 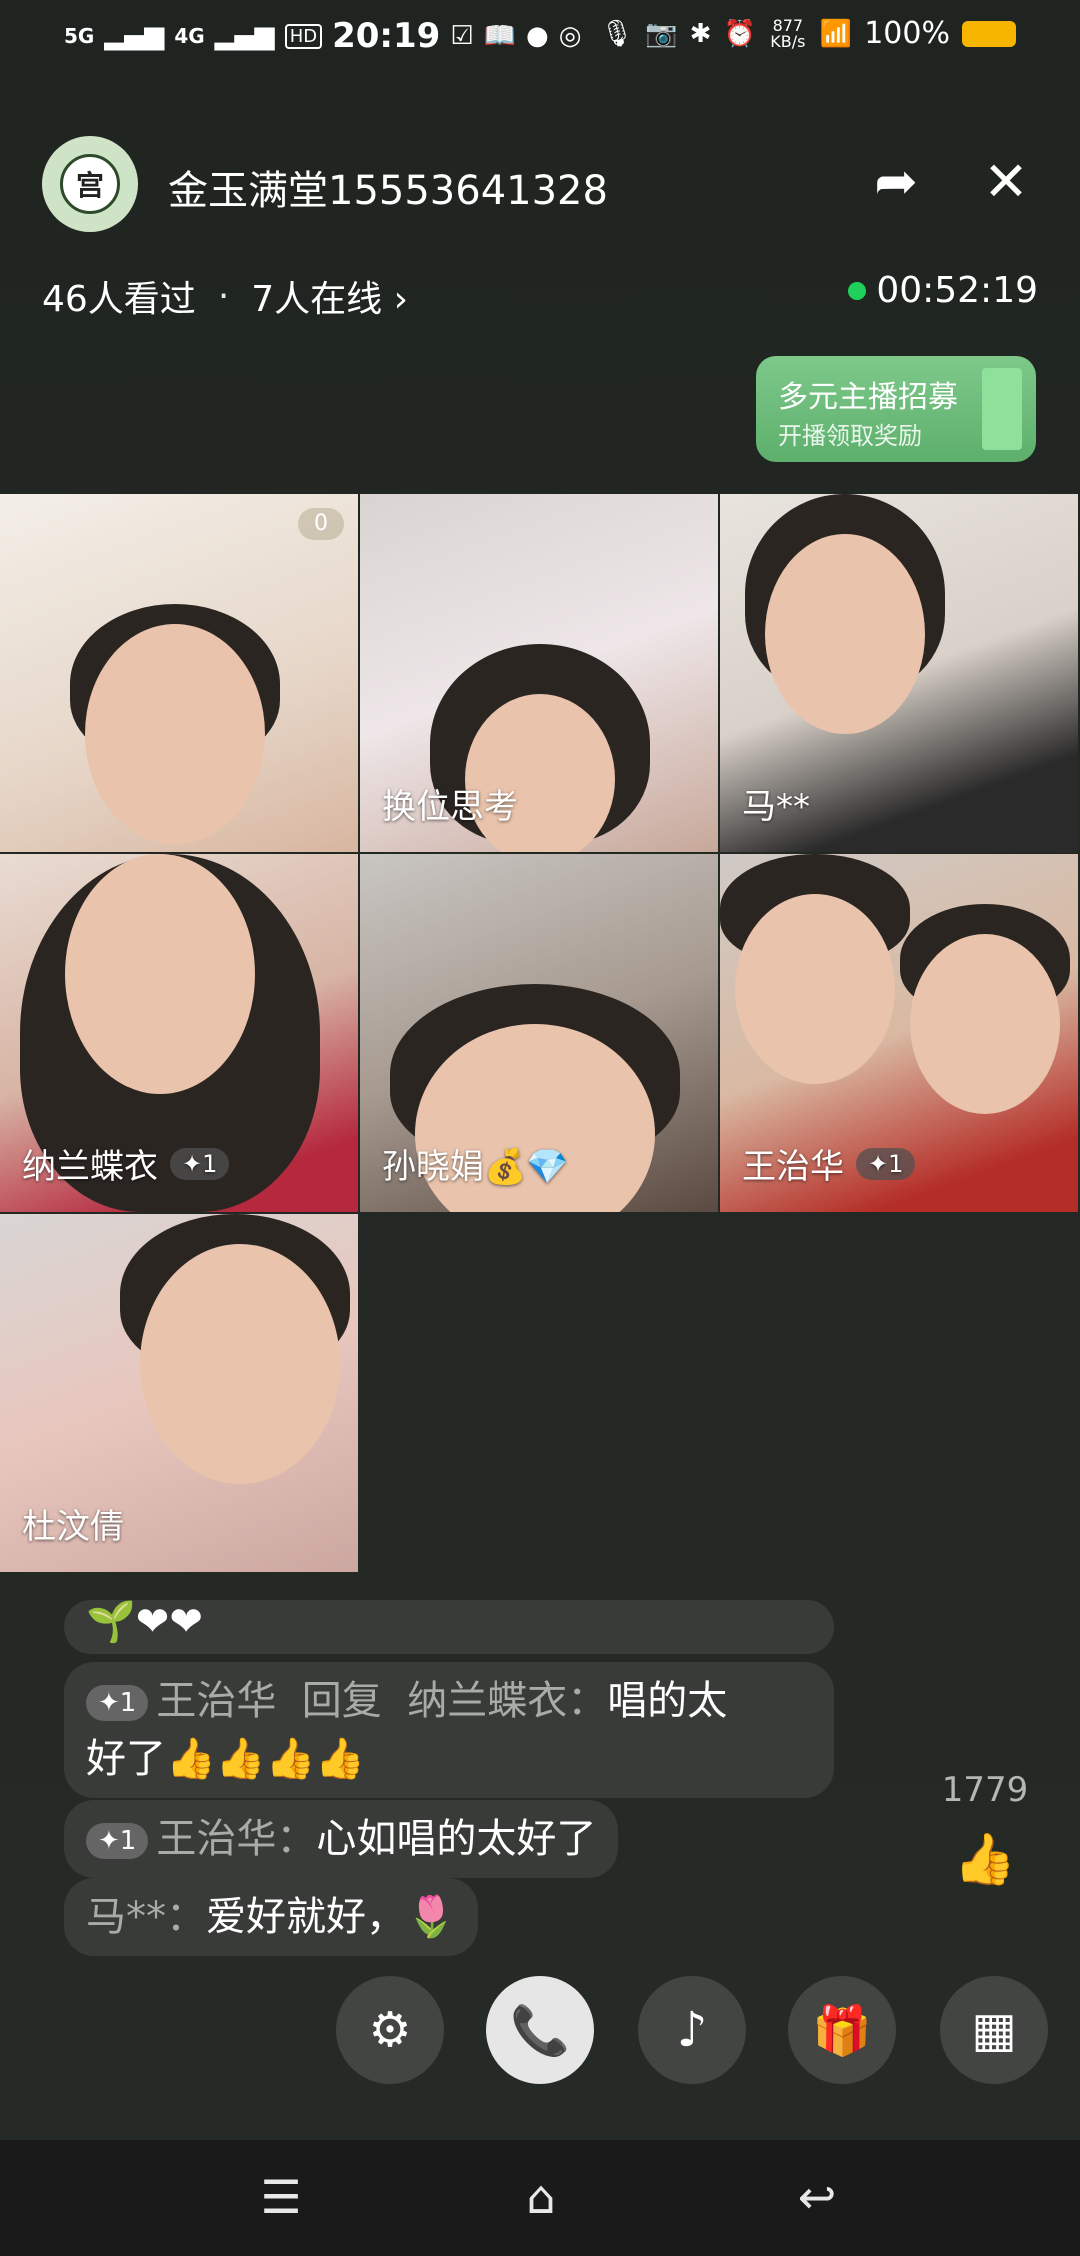 I want to click on hd-badge: HD, so click(x=303, y=36).